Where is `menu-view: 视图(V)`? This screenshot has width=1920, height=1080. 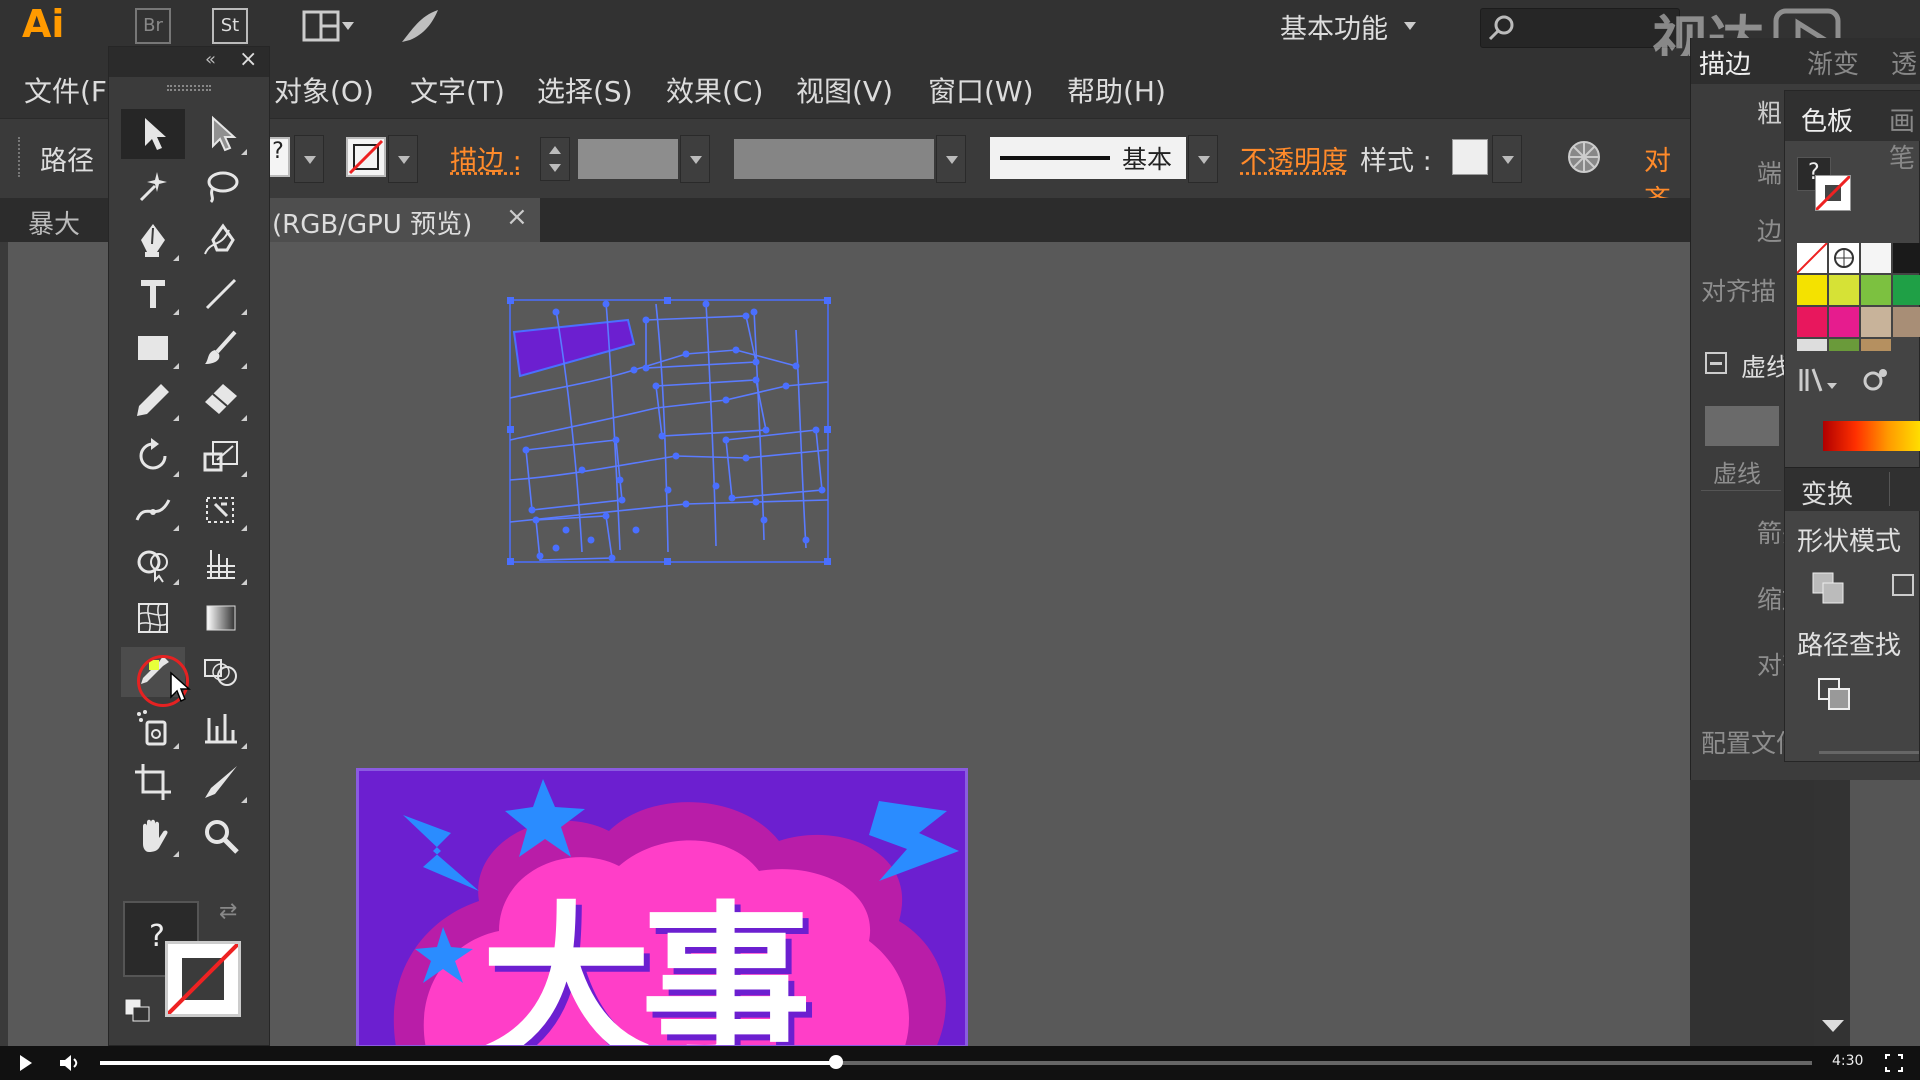
menu-view: 视图(V) is located at coordinates (844, 90).